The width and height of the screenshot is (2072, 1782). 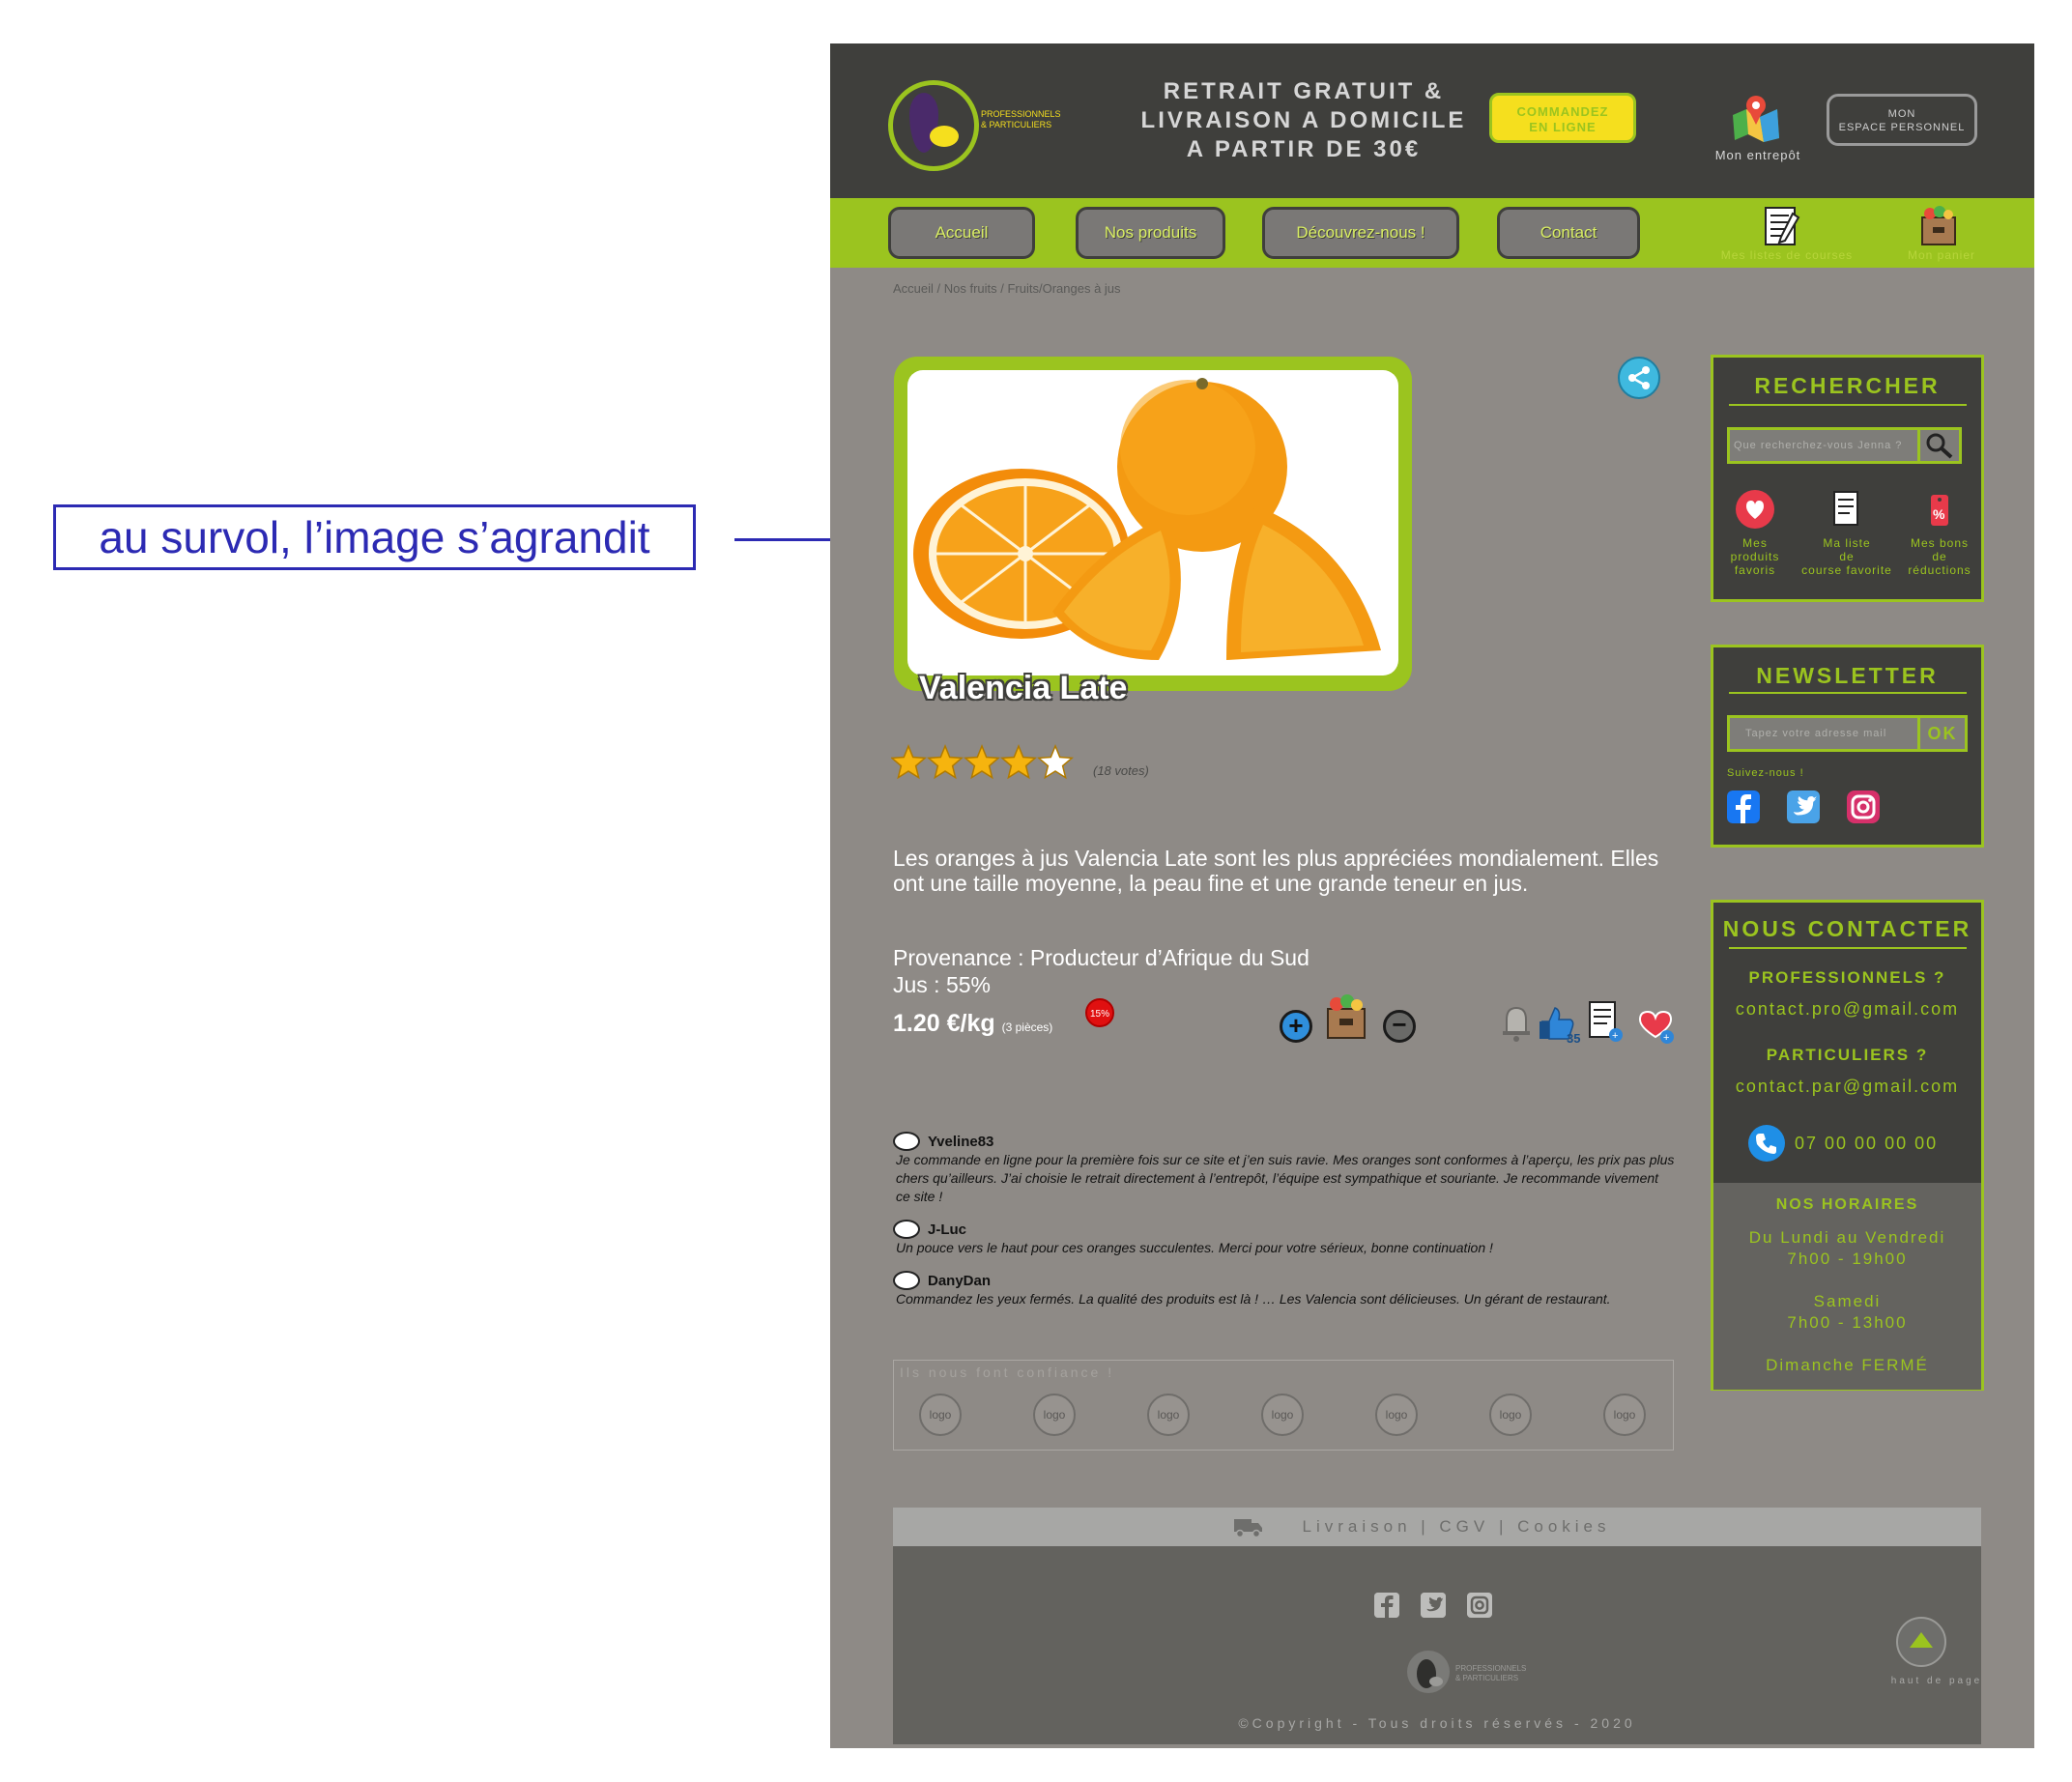 I want to click on hours-line: Dimanche FERMÉ, so click(x=1847, y=1365).